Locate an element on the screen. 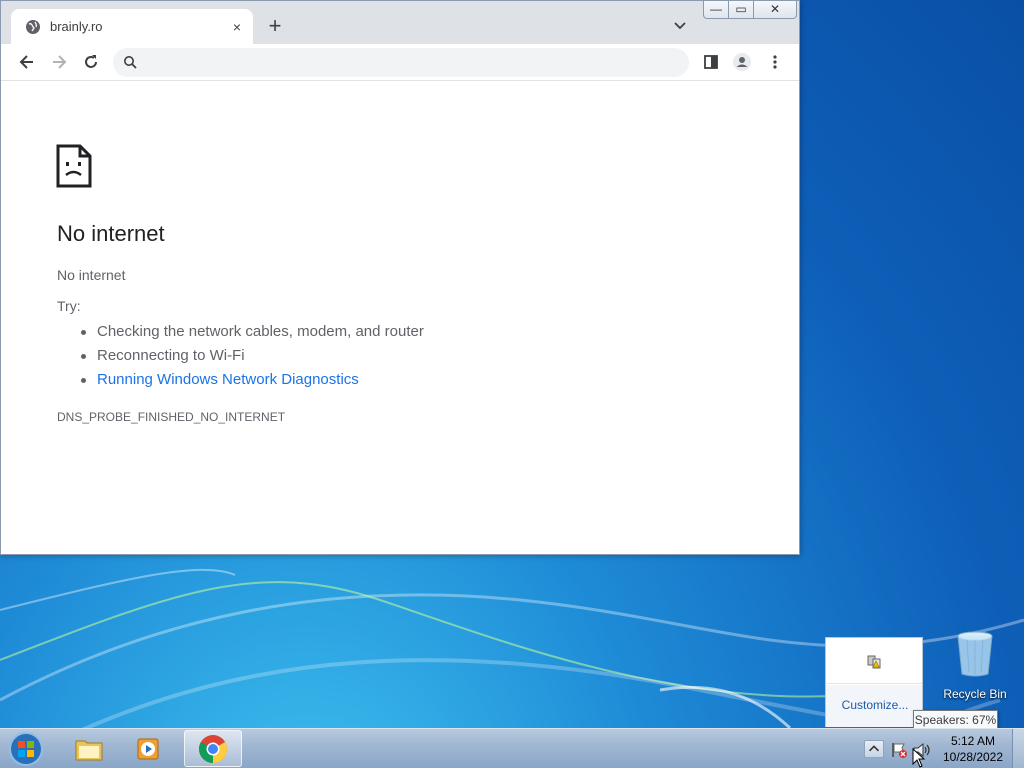 Image resolution: width=1024 pixels, height=768 pixels. show-hidden-icons-button is located at coordinates (874, 749).